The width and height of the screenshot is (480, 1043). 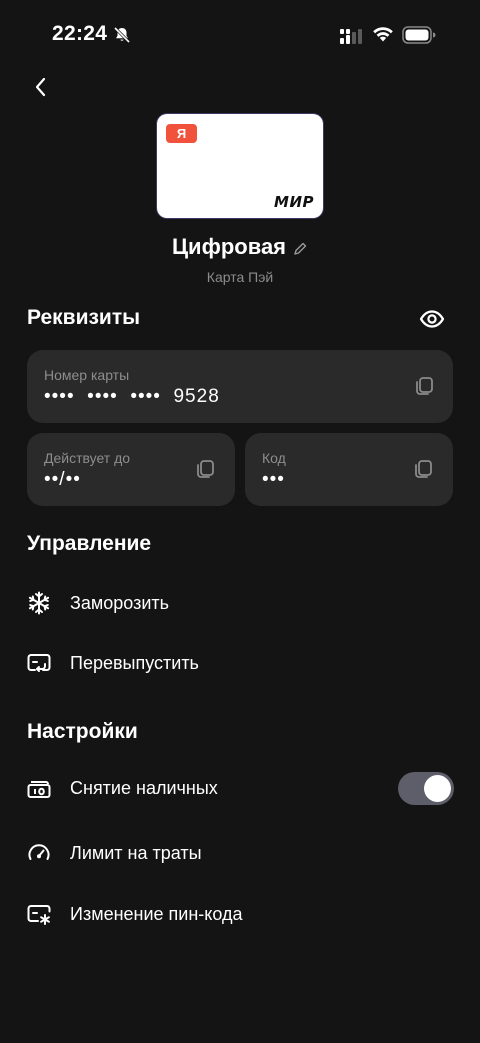 What do you see at coordinates (87, 375) in the screenshot?
I see `card-number-label: Номер карты` at bounding box center [87, 375].